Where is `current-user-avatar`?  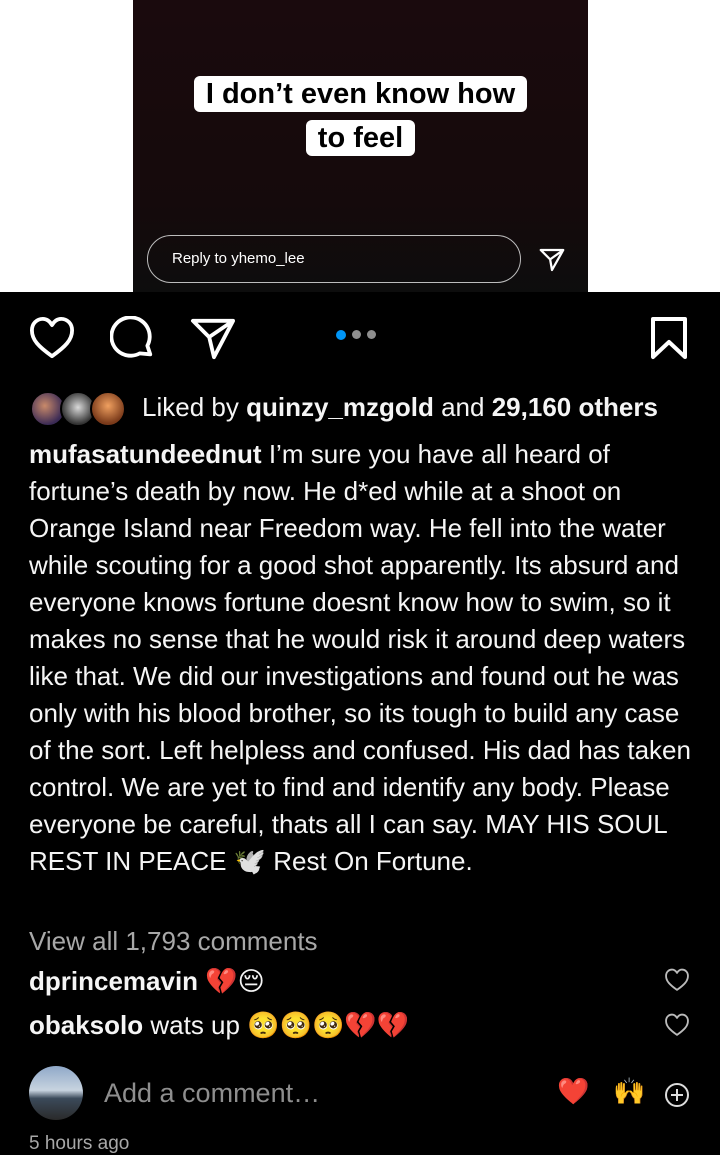
current-user-avatar is located at coordinates (56, 1093).